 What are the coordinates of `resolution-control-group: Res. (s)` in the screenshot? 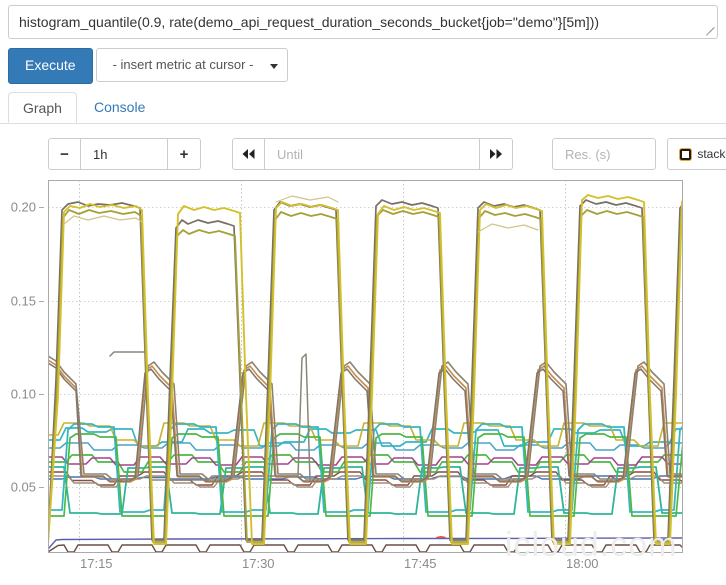 It's located at (604, 154).